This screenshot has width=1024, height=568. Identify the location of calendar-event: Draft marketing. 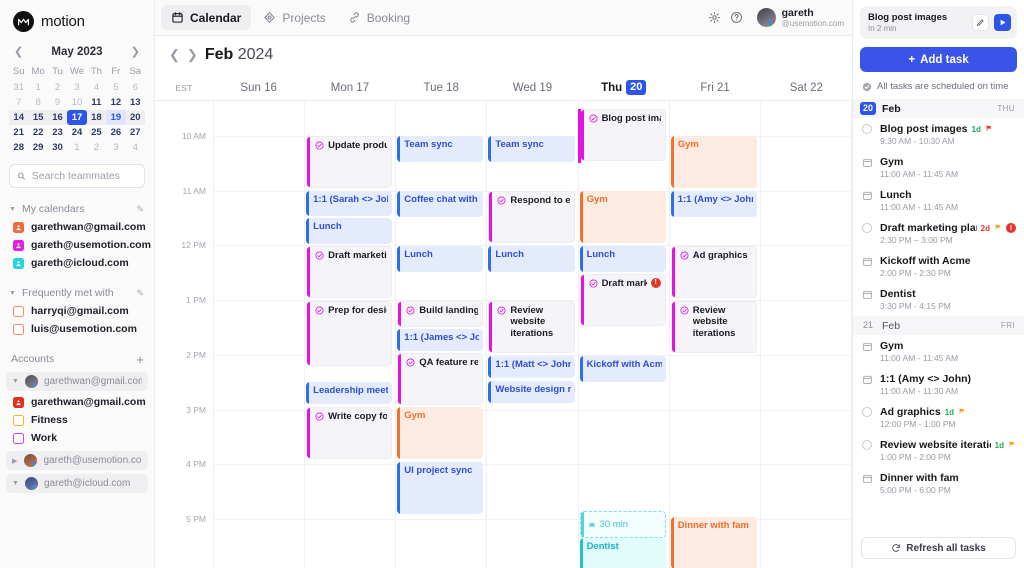
(349, 272).